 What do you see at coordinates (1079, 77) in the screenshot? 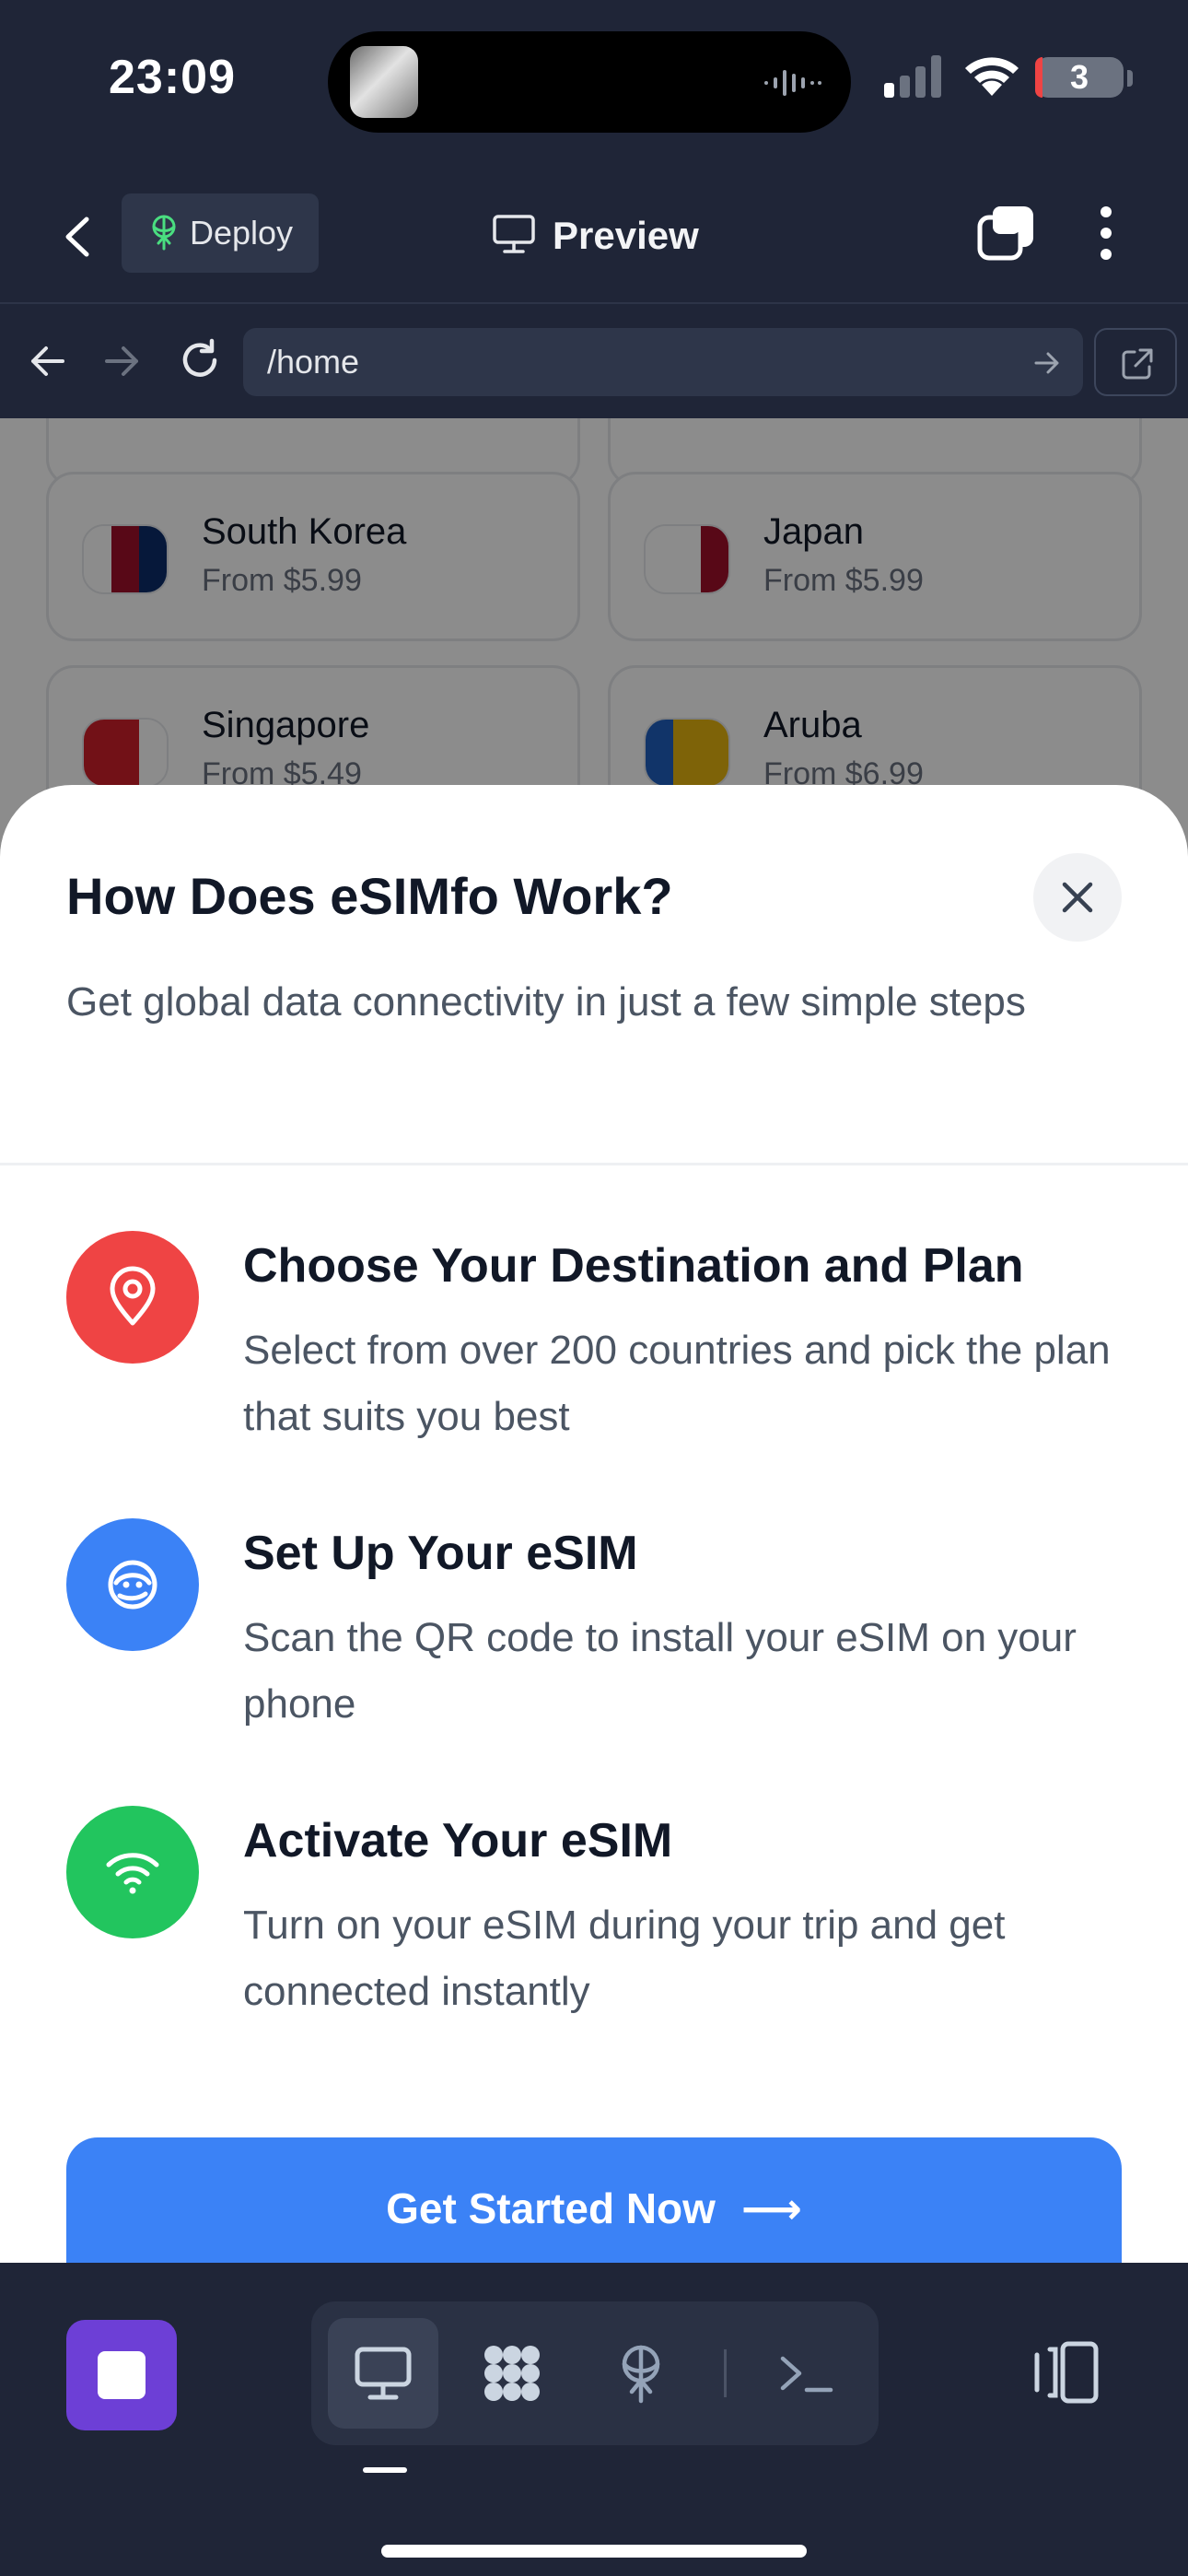
I see `battery-percent: 3` at bounding box center [1079, 77].